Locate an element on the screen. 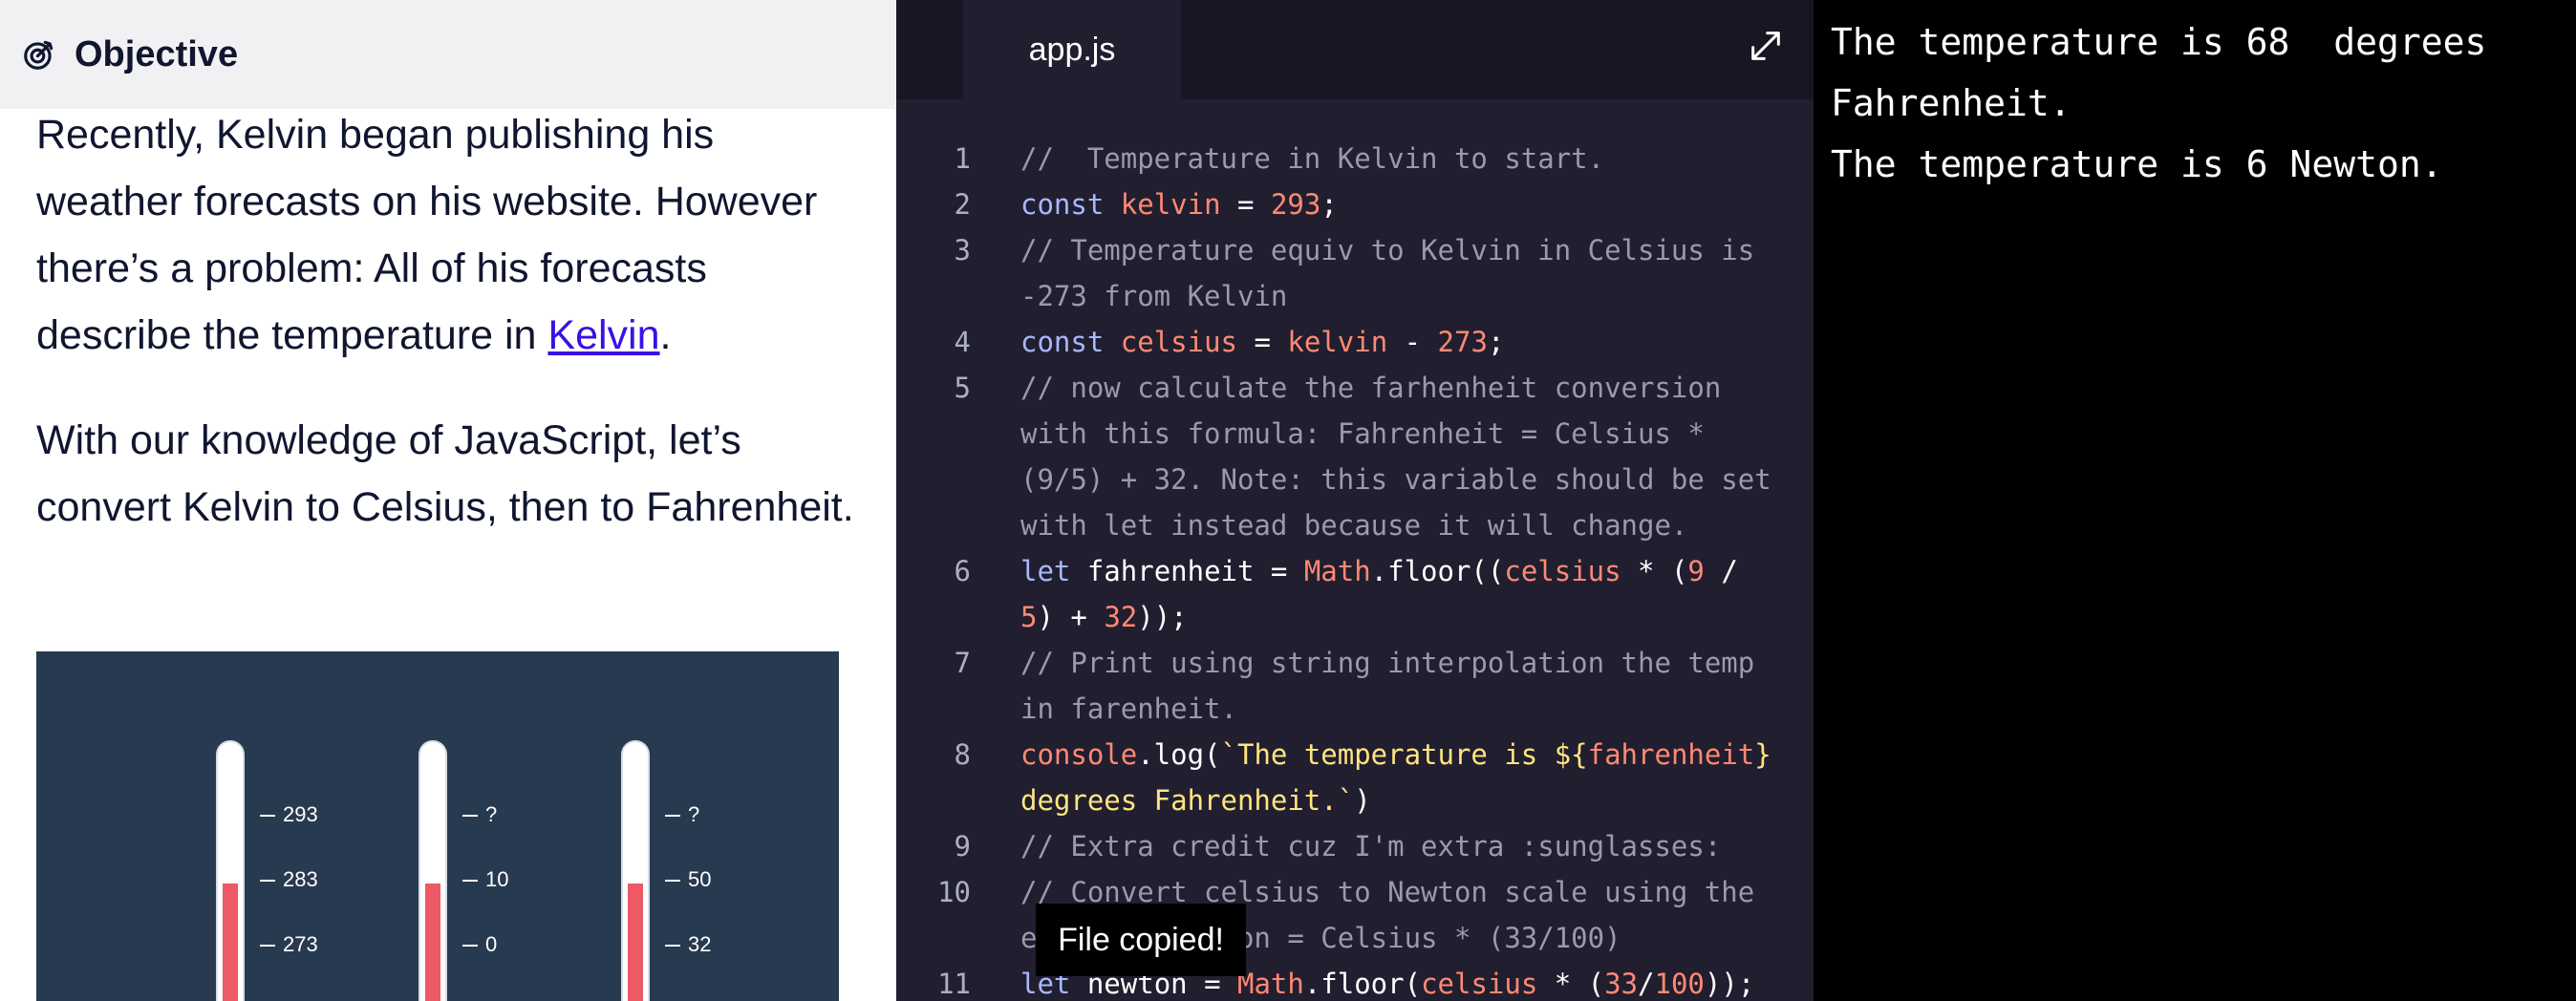 This screenshot has height=1001, width=2576. expand-icon is located at coordinates (1766, 46).